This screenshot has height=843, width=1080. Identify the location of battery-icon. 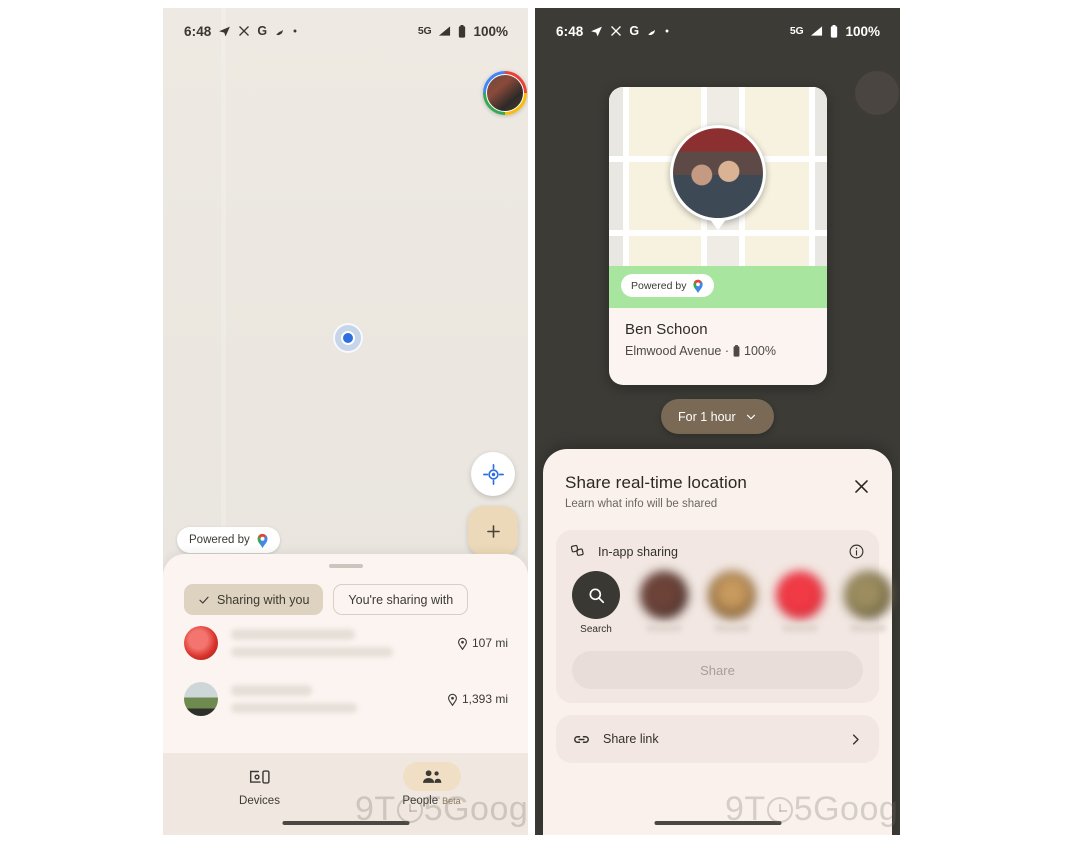
(736, 351).